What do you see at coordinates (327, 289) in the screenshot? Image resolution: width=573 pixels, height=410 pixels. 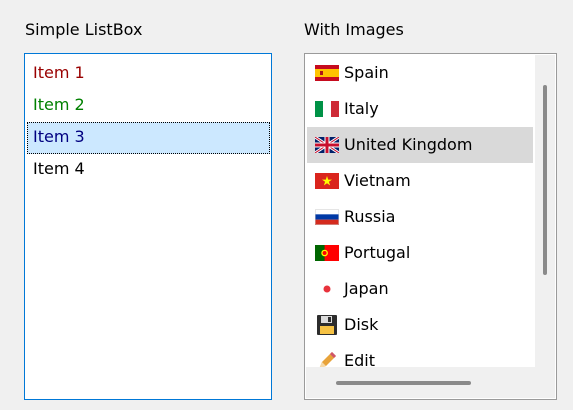 I see `japan-flag-icon` at bounding box center [327, 289].